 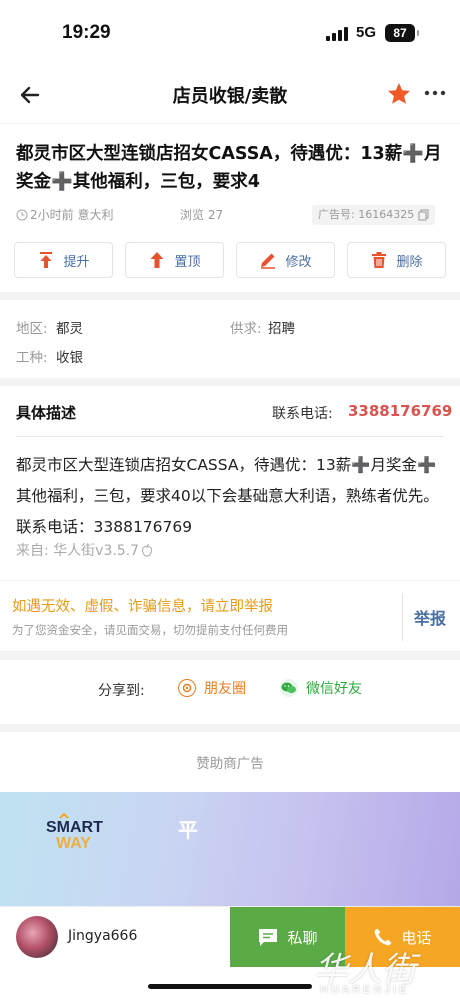 What do you see at coordinates (366, 32) in the screenshot?
I see `network-type: 5G` at bounding box center [366, 32].